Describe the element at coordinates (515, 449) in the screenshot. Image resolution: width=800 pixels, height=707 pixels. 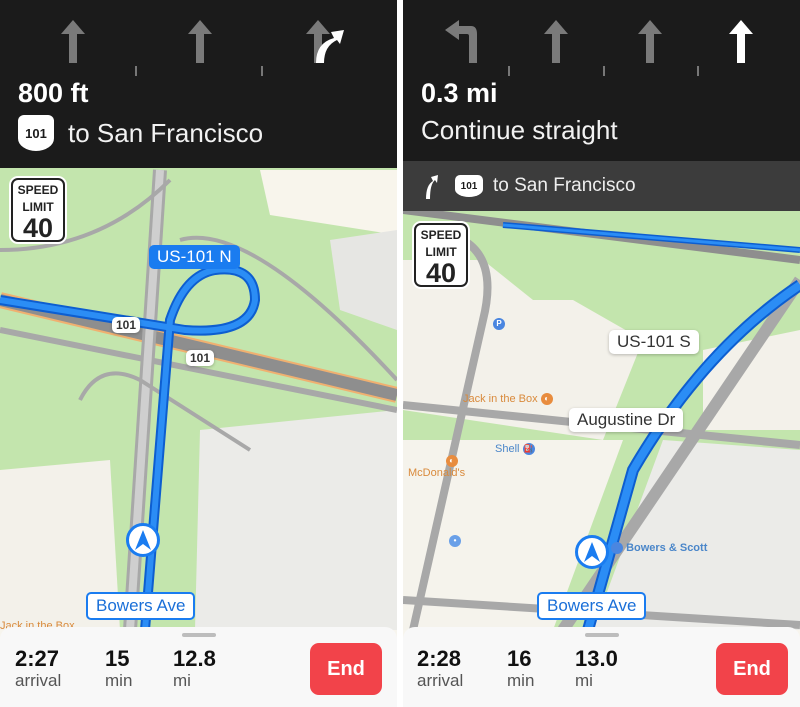
I see `poi-shell: Shell ⛽` at that location.